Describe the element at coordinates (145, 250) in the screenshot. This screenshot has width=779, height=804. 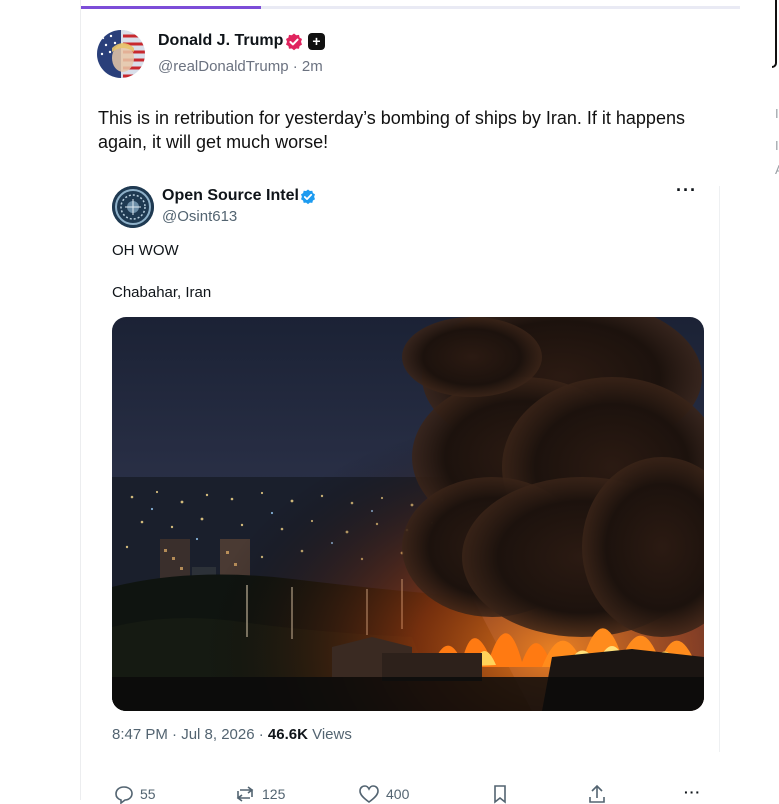
I see `embed-text-line1: OH WOW` at that location.